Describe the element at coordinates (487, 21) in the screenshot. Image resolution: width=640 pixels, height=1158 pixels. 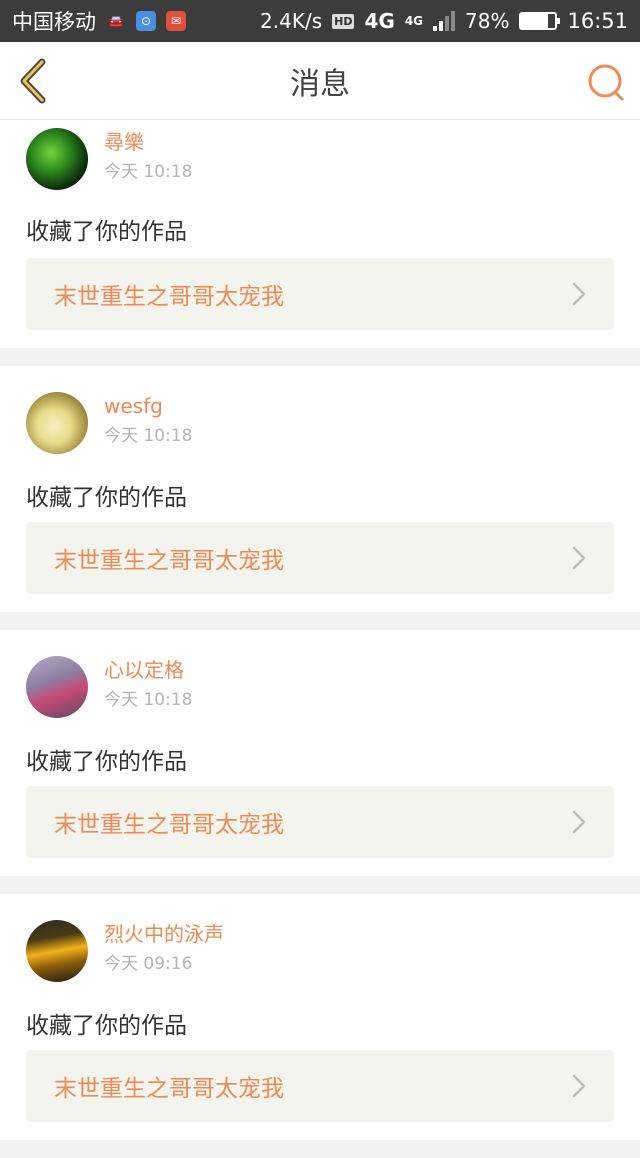
I see `battery-percent: 78%` at that location.